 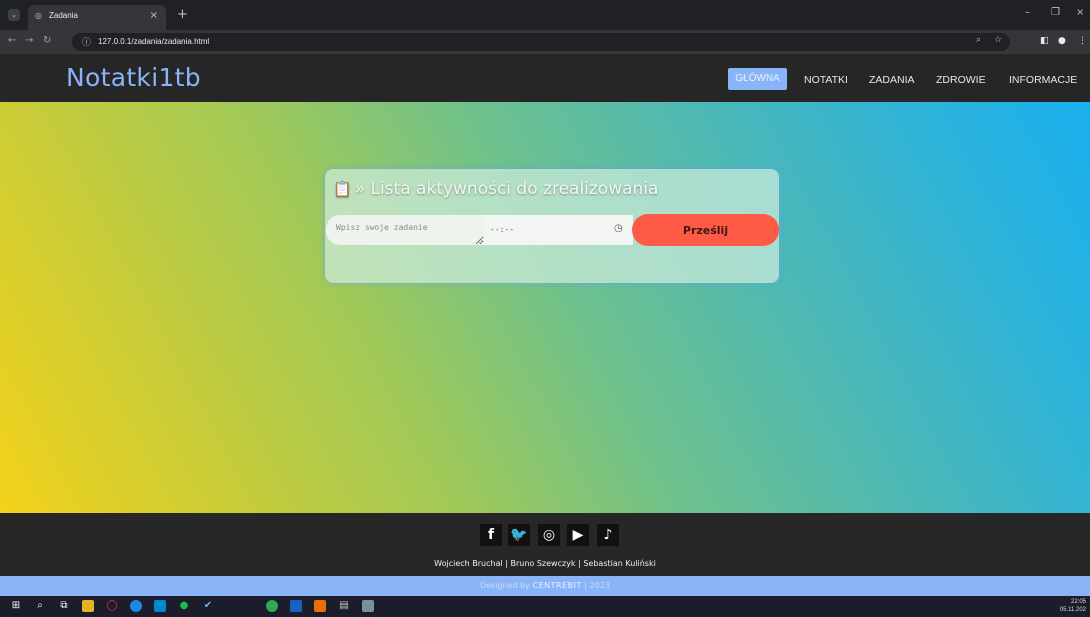 What do you see at coordinates (757, 79) in the screenshot?
I see `nav-item-glowna: GŁÓWNA` at bounding box center [757, 79].